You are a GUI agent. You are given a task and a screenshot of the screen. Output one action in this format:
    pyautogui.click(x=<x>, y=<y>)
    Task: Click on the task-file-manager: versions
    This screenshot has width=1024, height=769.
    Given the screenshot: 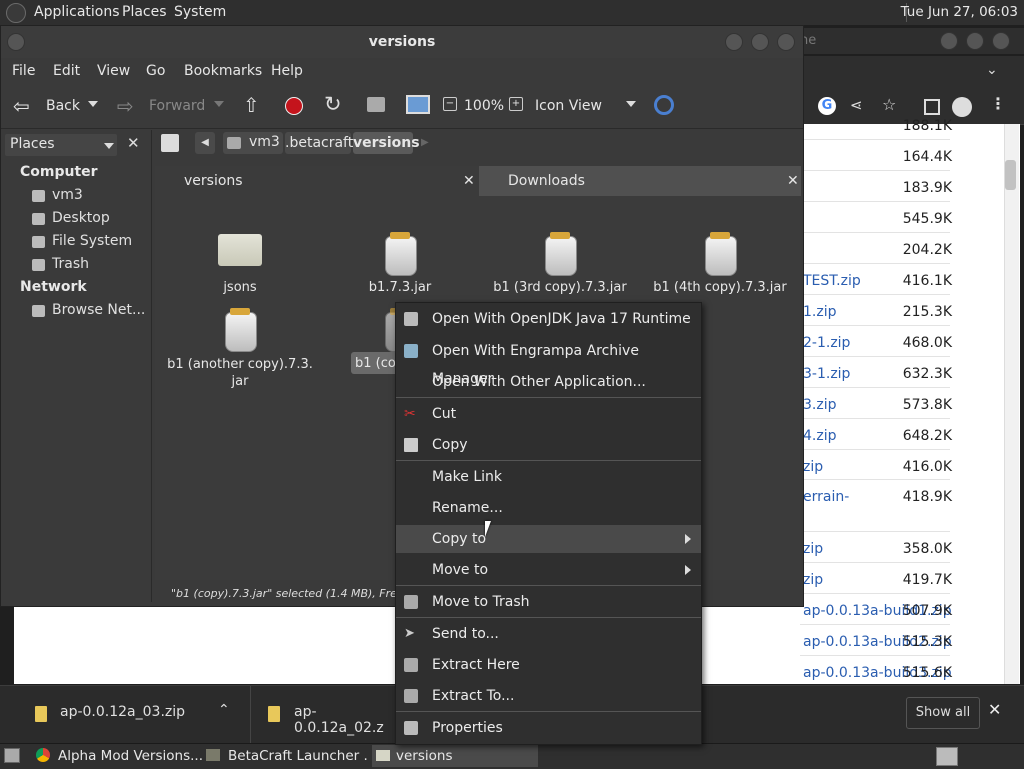 What is the action you would take?
    pyautogui.click(x=455, y=756)
    